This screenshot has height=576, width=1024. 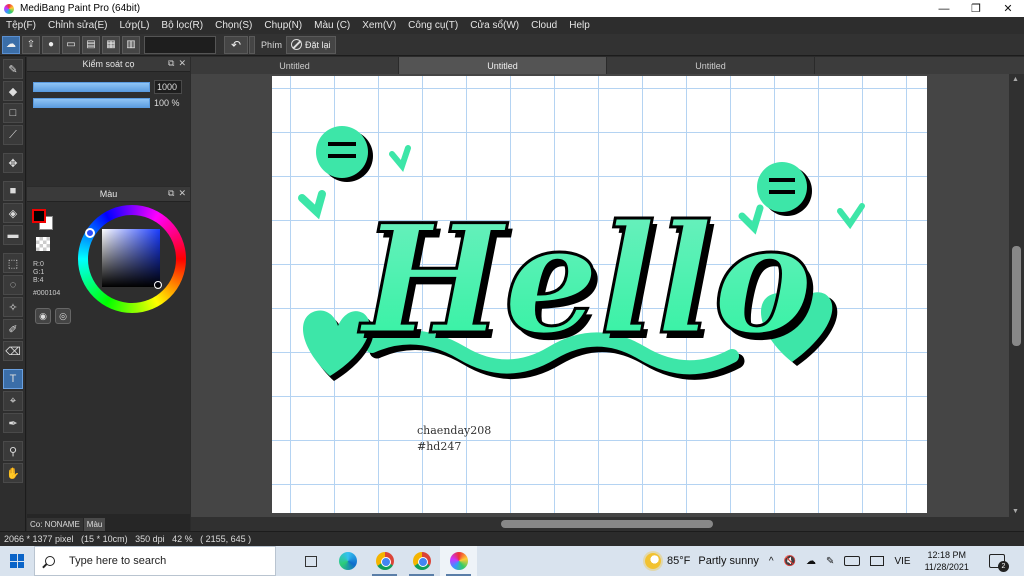 I want to click on menu-help: Help, so click(x=579, y=25).